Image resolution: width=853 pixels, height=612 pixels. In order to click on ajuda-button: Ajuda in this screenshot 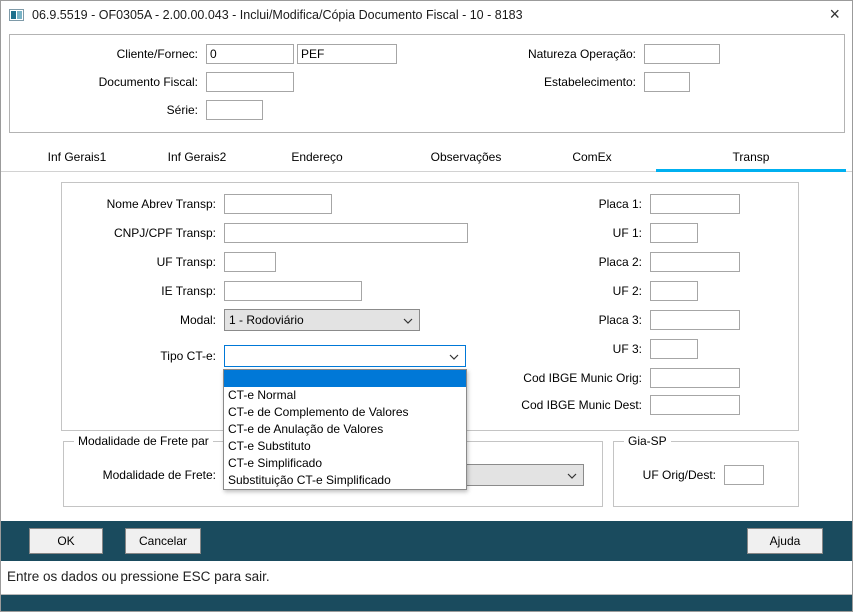, I will do `click(785, 541)`.